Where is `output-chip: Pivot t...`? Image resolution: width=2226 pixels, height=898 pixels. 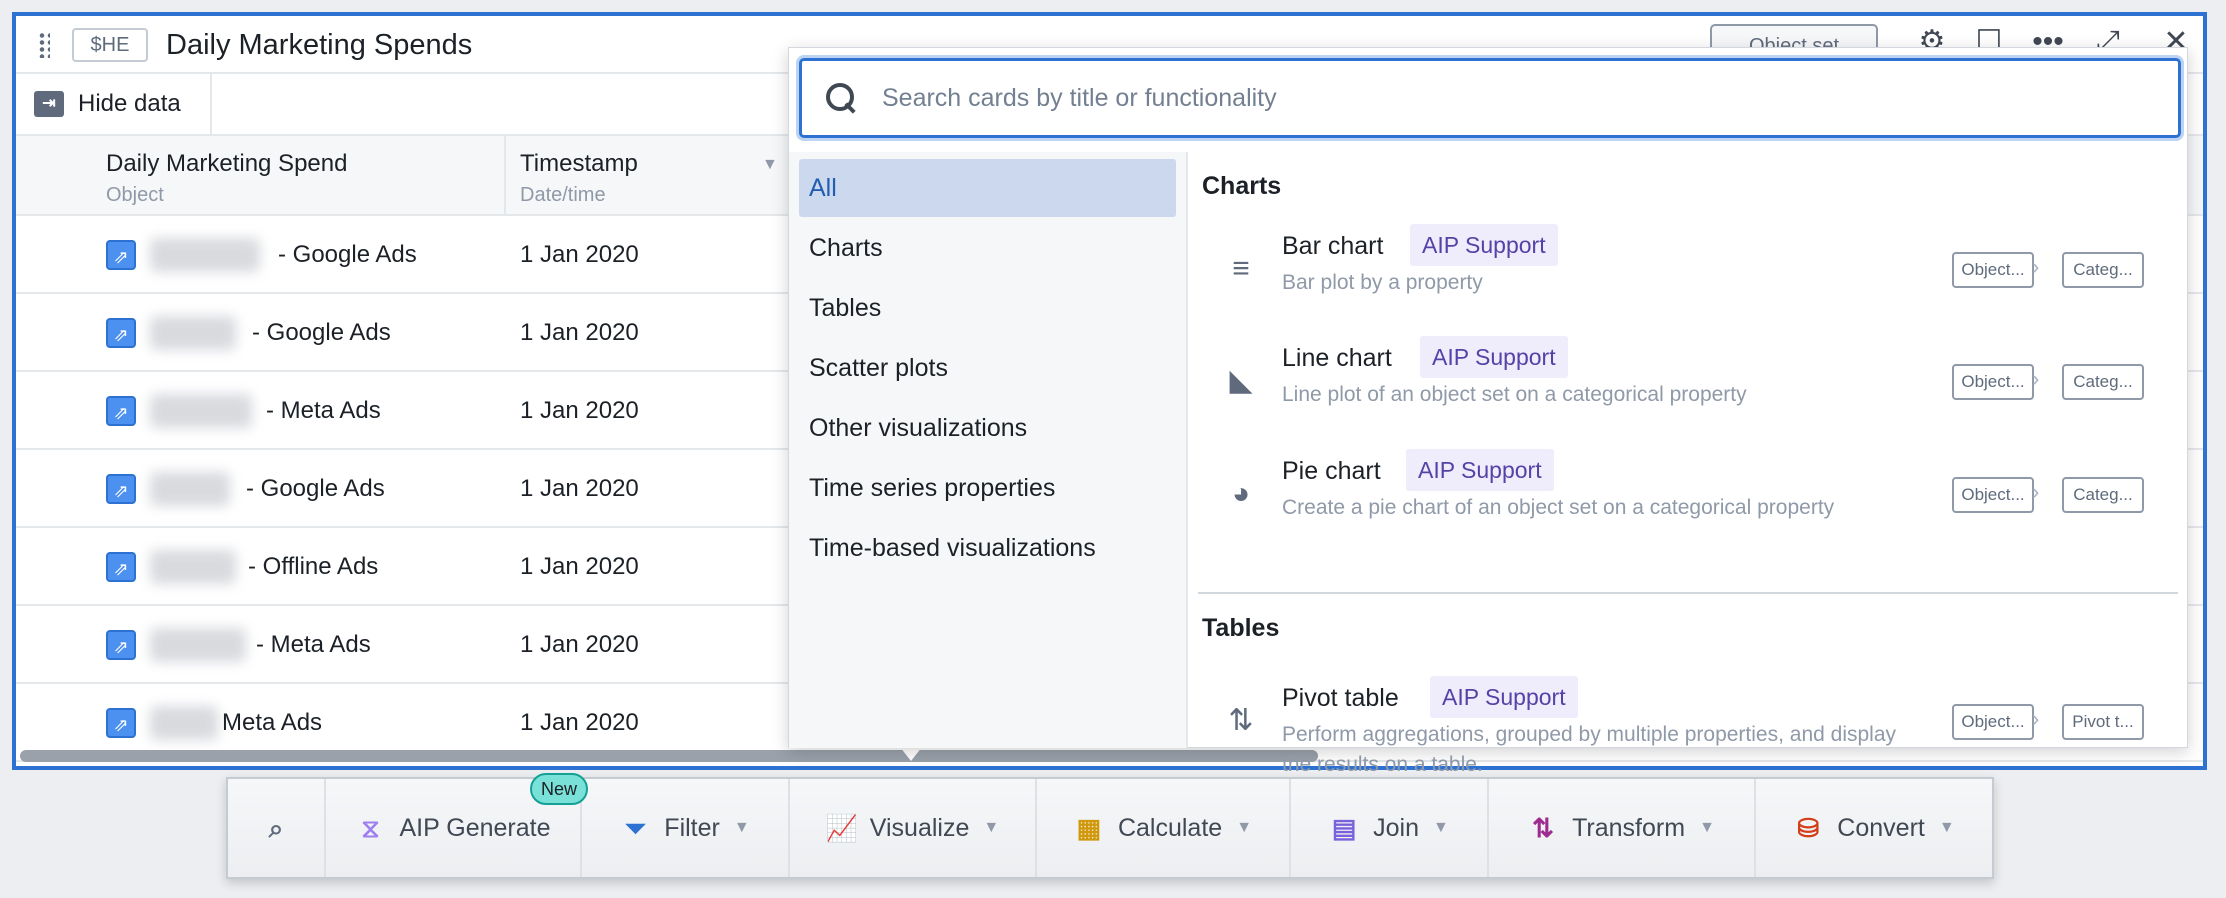 output-chip: Pivot t... is located at coordinates (2103, 722).